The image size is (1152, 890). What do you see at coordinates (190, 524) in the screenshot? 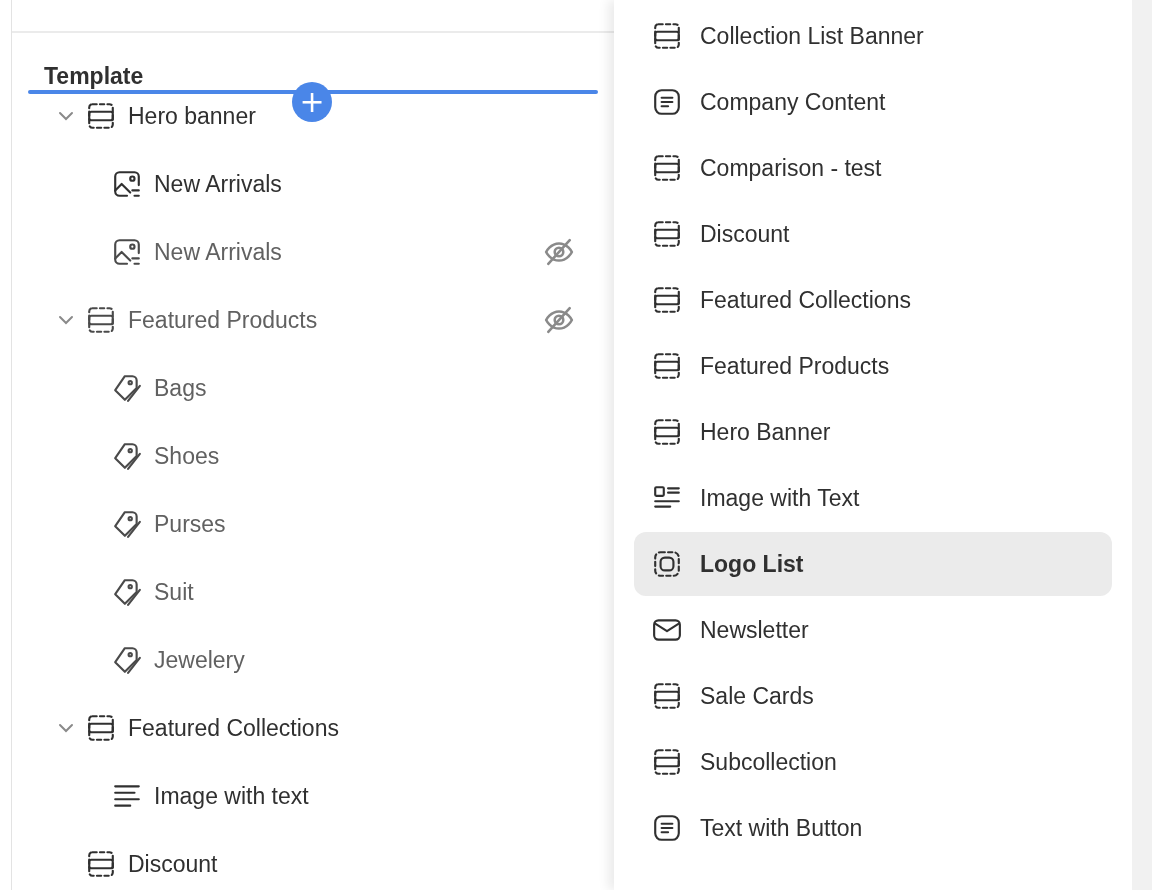
I see `tree-item-label: Purses` at bounding box center [190, 524].